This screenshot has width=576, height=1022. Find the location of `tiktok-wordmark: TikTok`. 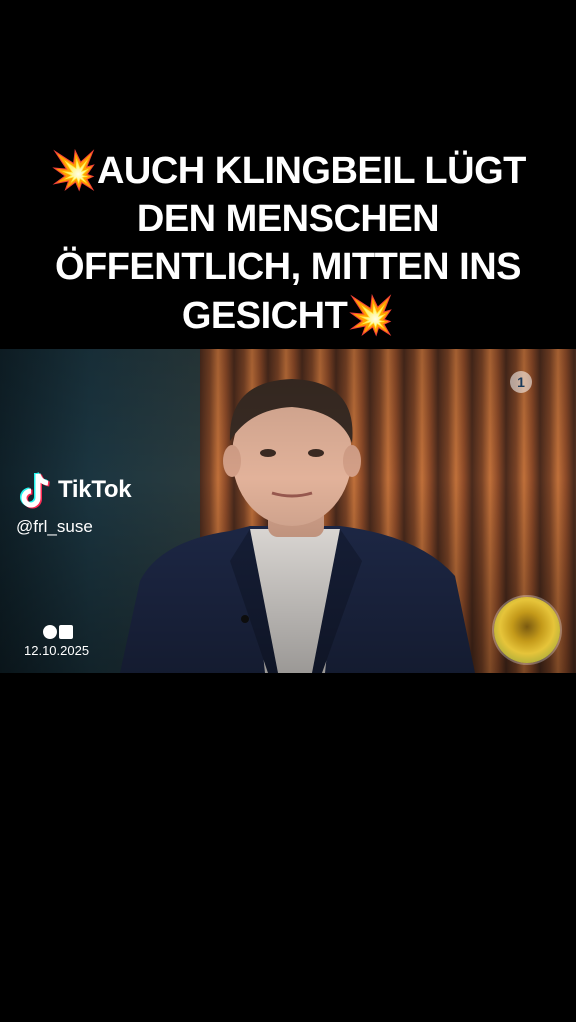

tiktok-wordmark: TikTok is located at coordinates (95, 489).